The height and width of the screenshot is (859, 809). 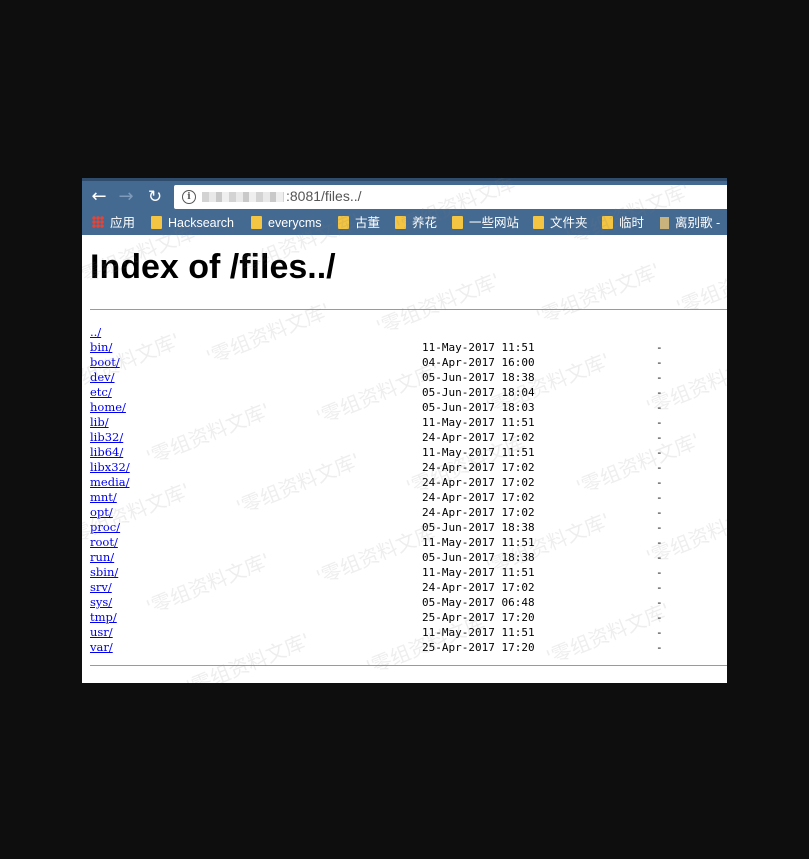 What do you see at coordinates (101, 647) in the screenshot?
I see `directory-link: var/` at bounding box center [101, 647].